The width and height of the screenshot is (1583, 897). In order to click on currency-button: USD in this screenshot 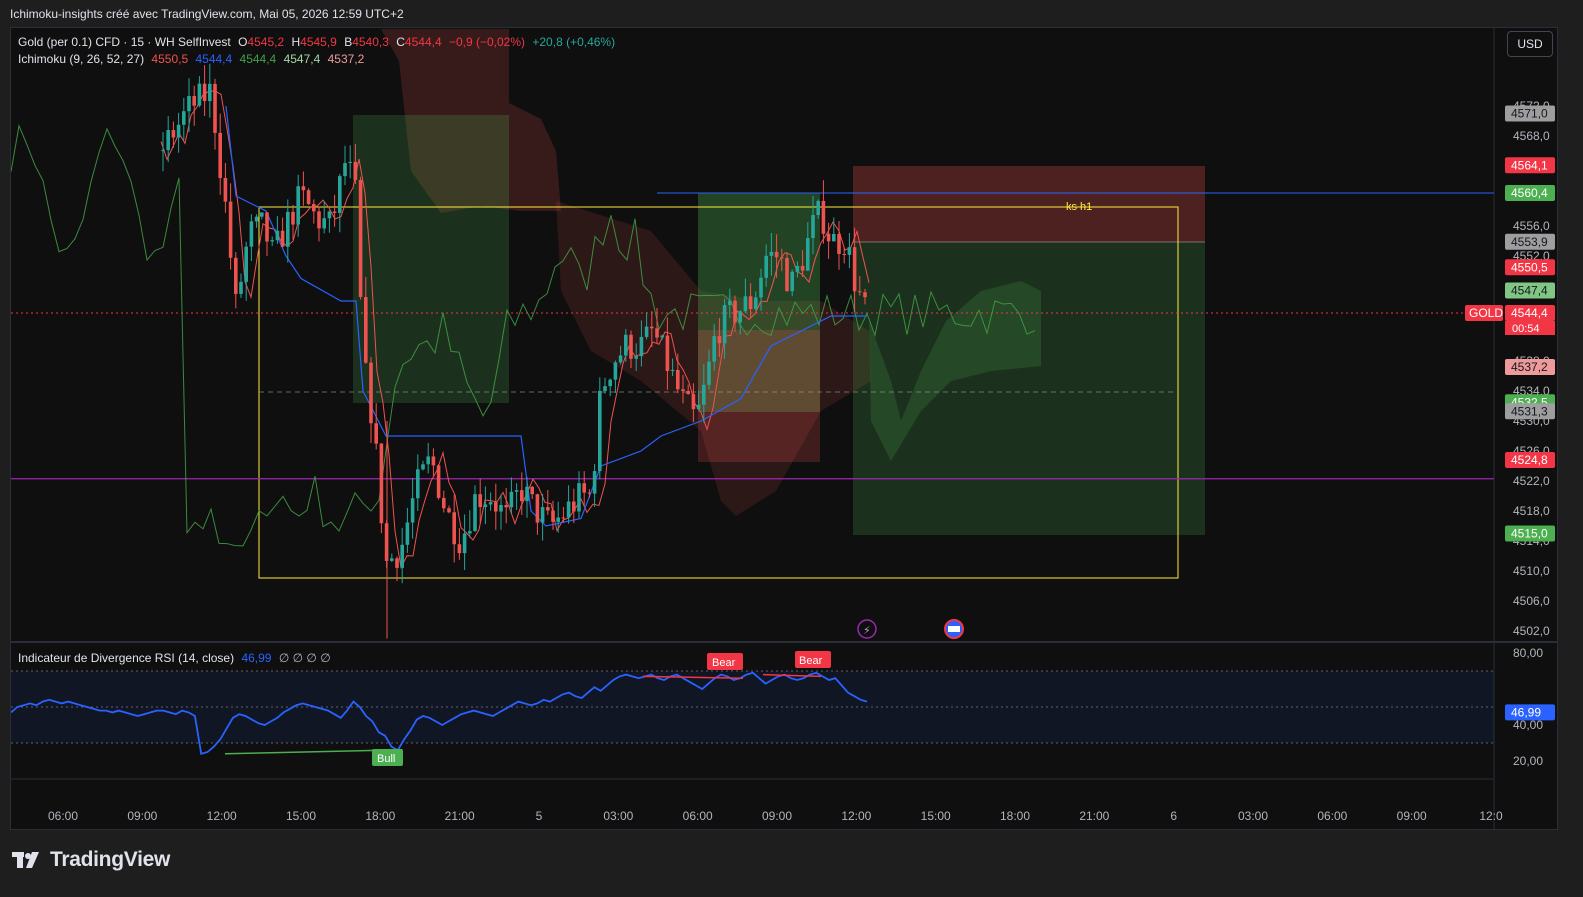, I will do `click(1530, 44)`.